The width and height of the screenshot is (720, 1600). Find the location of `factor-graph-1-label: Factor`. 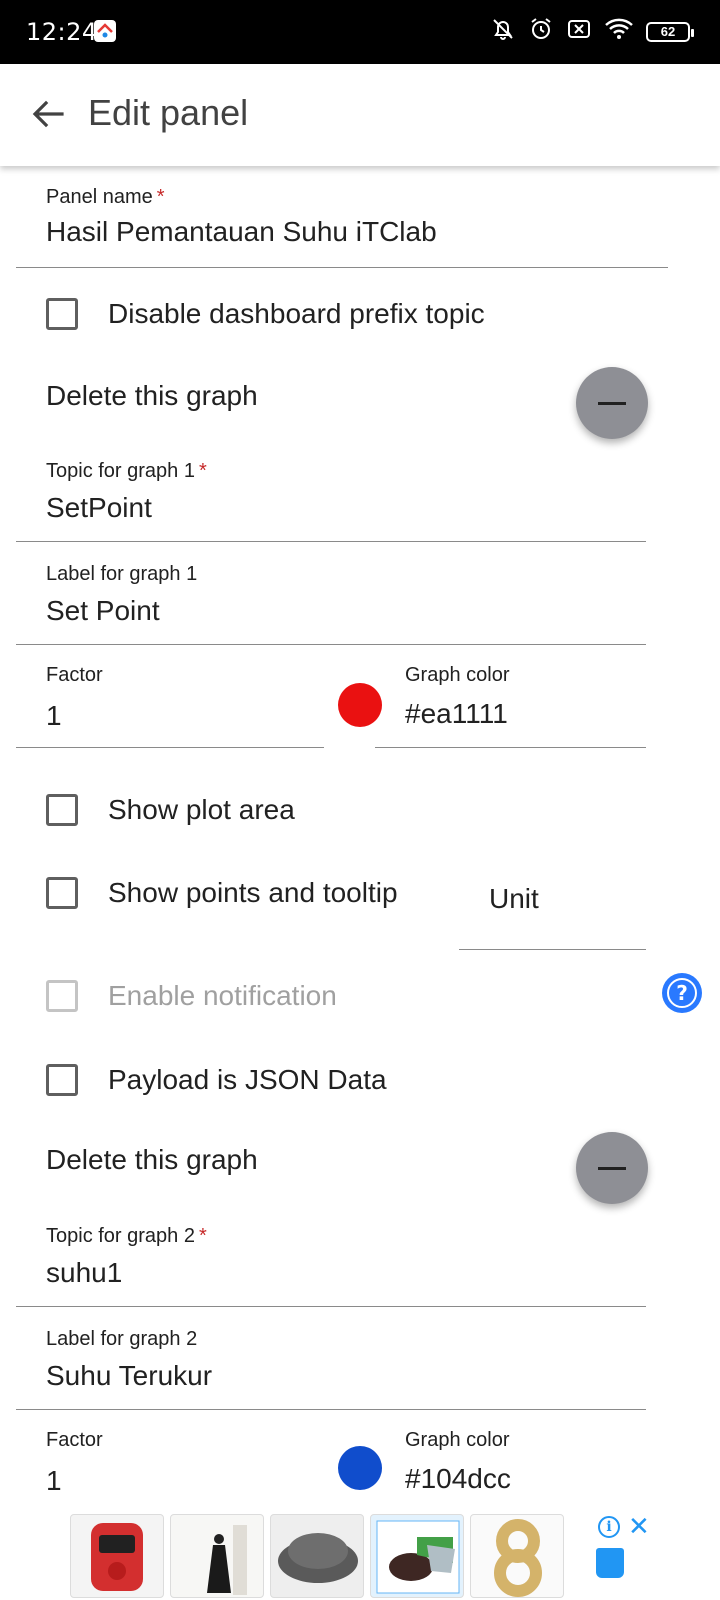

factor-graph-1-label: Factor is located at coordinates (74, 675).